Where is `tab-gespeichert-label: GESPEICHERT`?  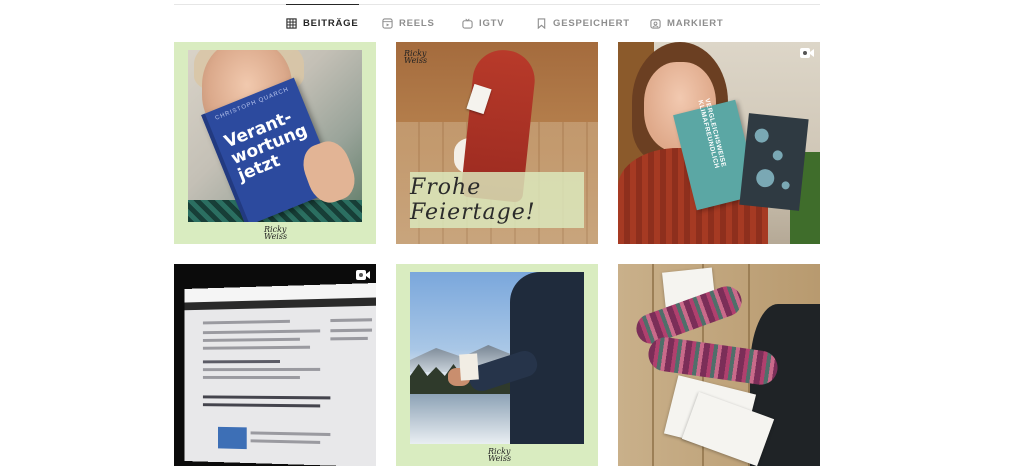 tab-gespeichert-label: GESPEICHERT is located at coordinates (591, 23).